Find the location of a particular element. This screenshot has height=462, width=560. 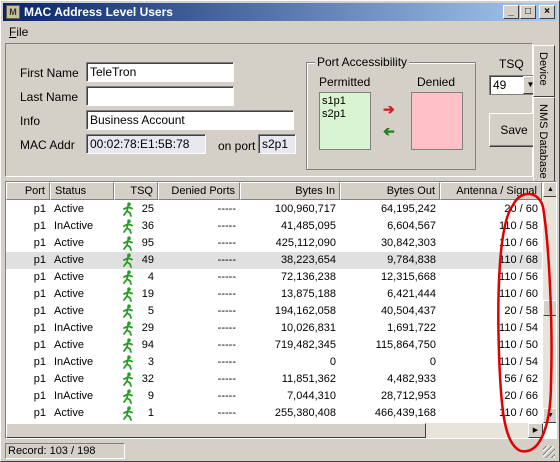

resize-grip-icon is located at coordinates (549, 452).